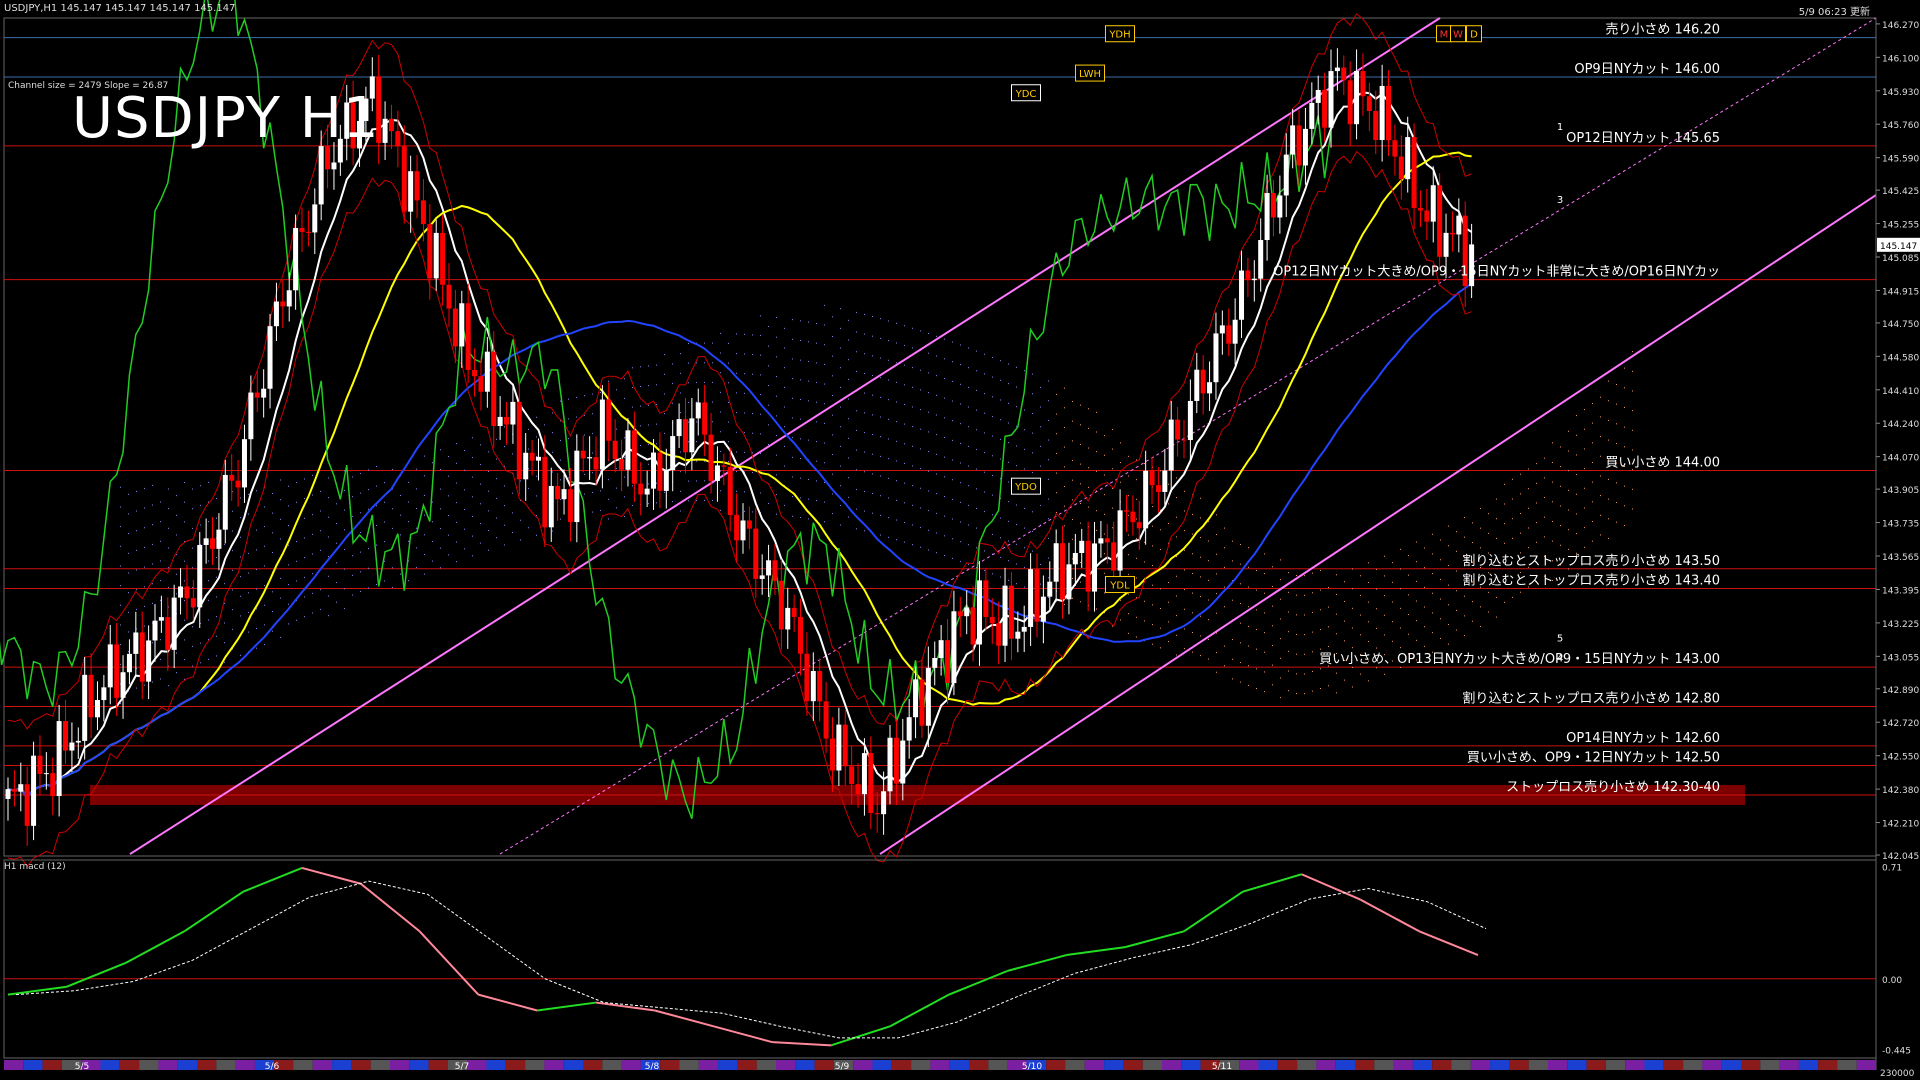 This screenshot has height=1080, width=1920. Describe the element at coordinates (1458, 35) in the screenshot. I see `marker-W: W` at that location.